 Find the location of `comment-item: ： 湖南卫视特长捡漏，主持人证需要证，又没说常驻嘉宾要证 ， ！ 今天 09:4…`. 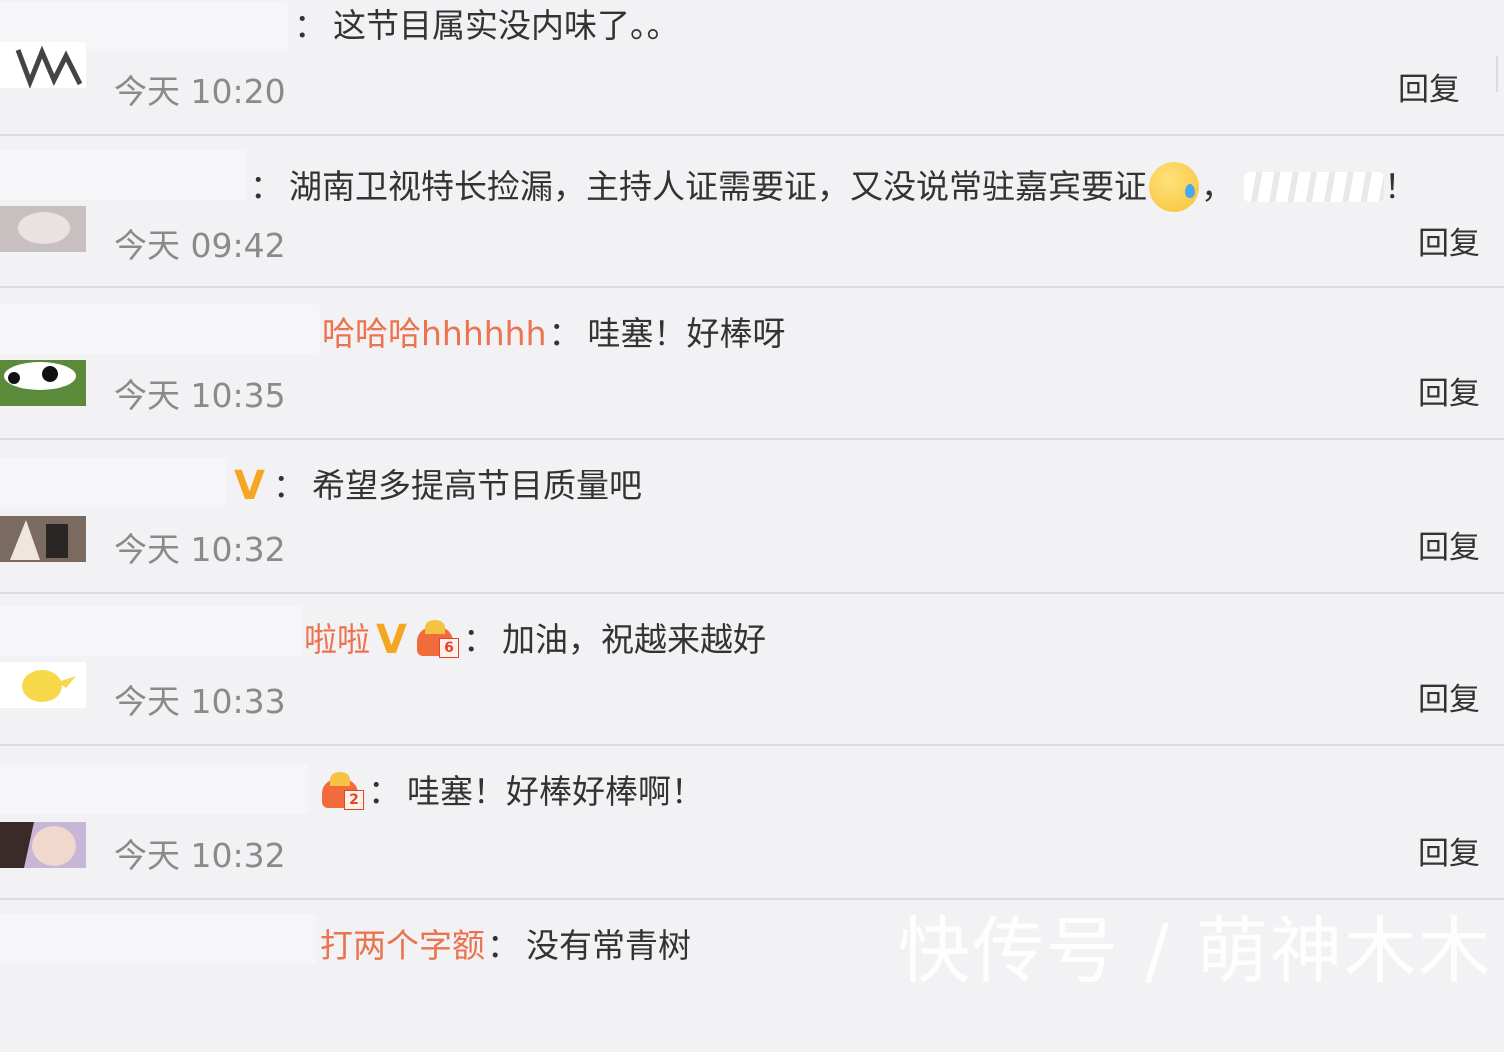

comment-item: ： 湖南卫视特长捡漏，主持人证需要证，又没说常驻嘉宾要证 ， ！ 今天 09:4… is located at coordinates (752, 212).